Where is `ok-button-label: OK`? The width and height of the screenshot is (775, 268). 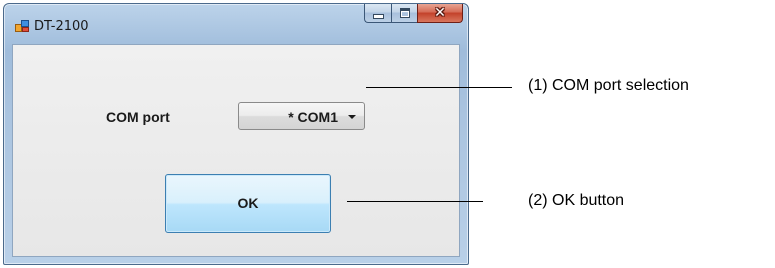
ok-button-label: OK is located at coordinates (248, 203).